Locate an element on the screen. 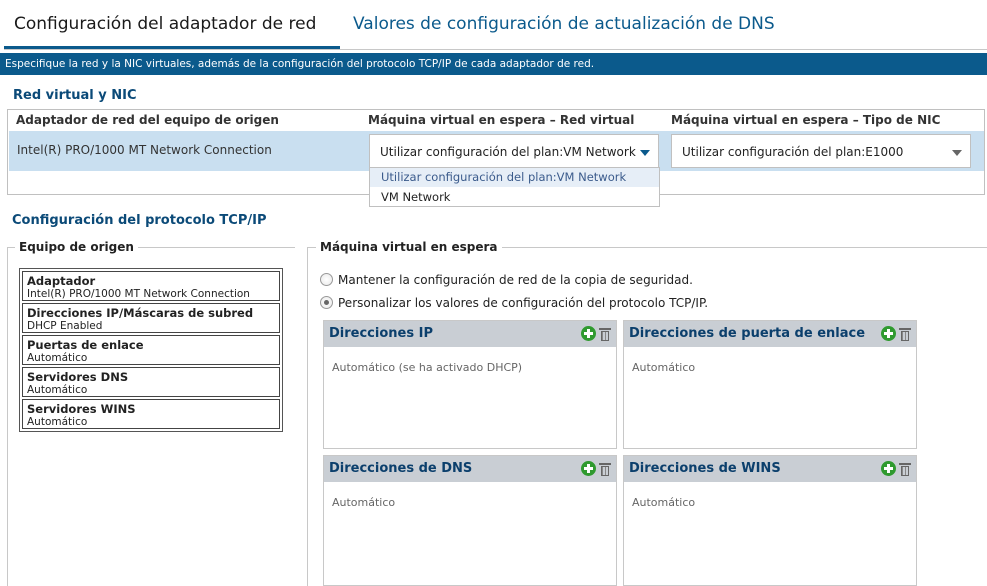 This screenshot has height=586, width=987. item-title: Puertas de enlace is located at coordinates (85, 345).